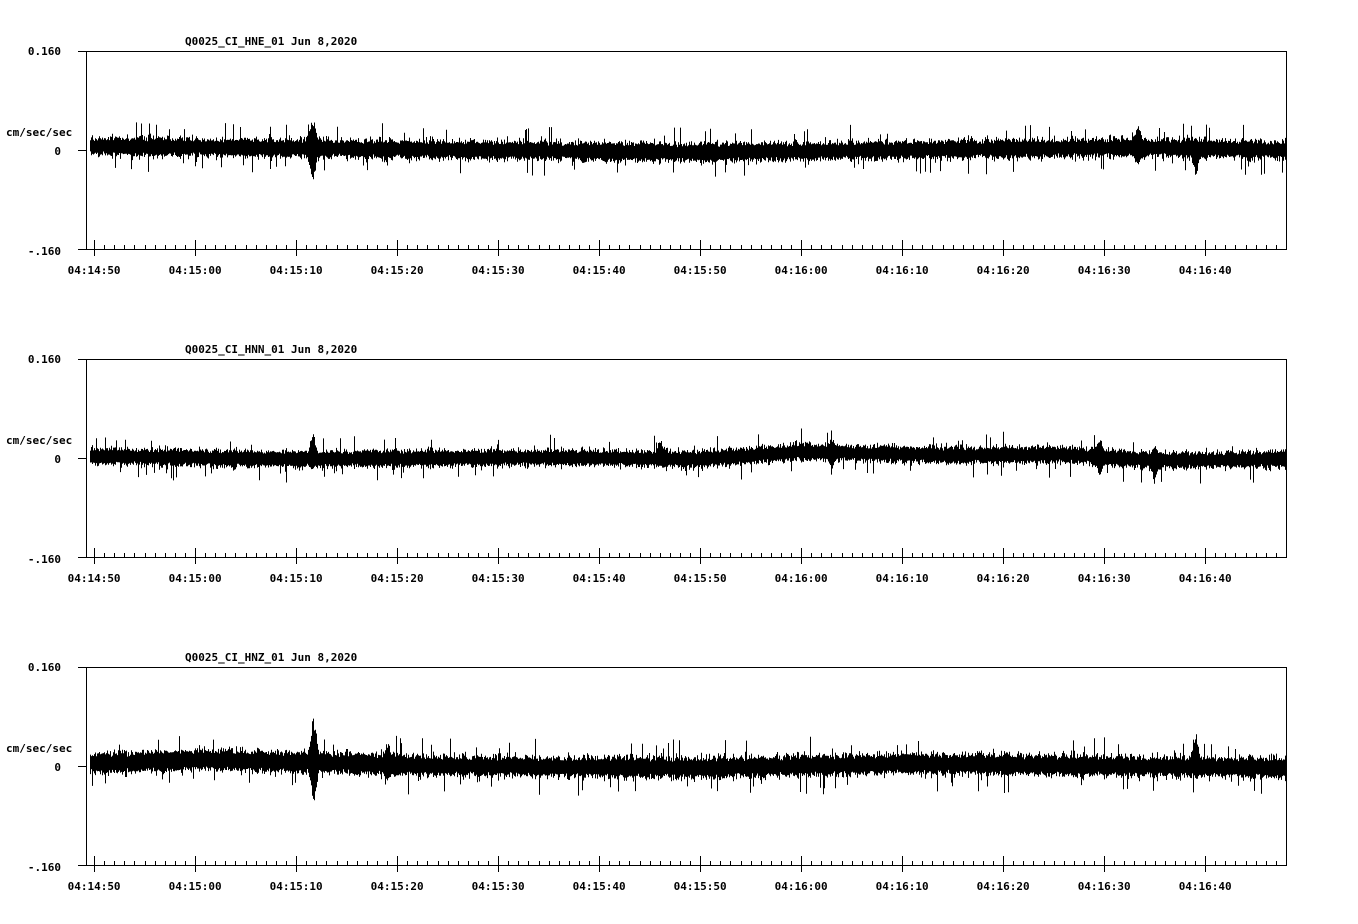  Describe the element at coordinates (688, 759) in the screenshot. I see `waveform-trace-hnz` at that location.